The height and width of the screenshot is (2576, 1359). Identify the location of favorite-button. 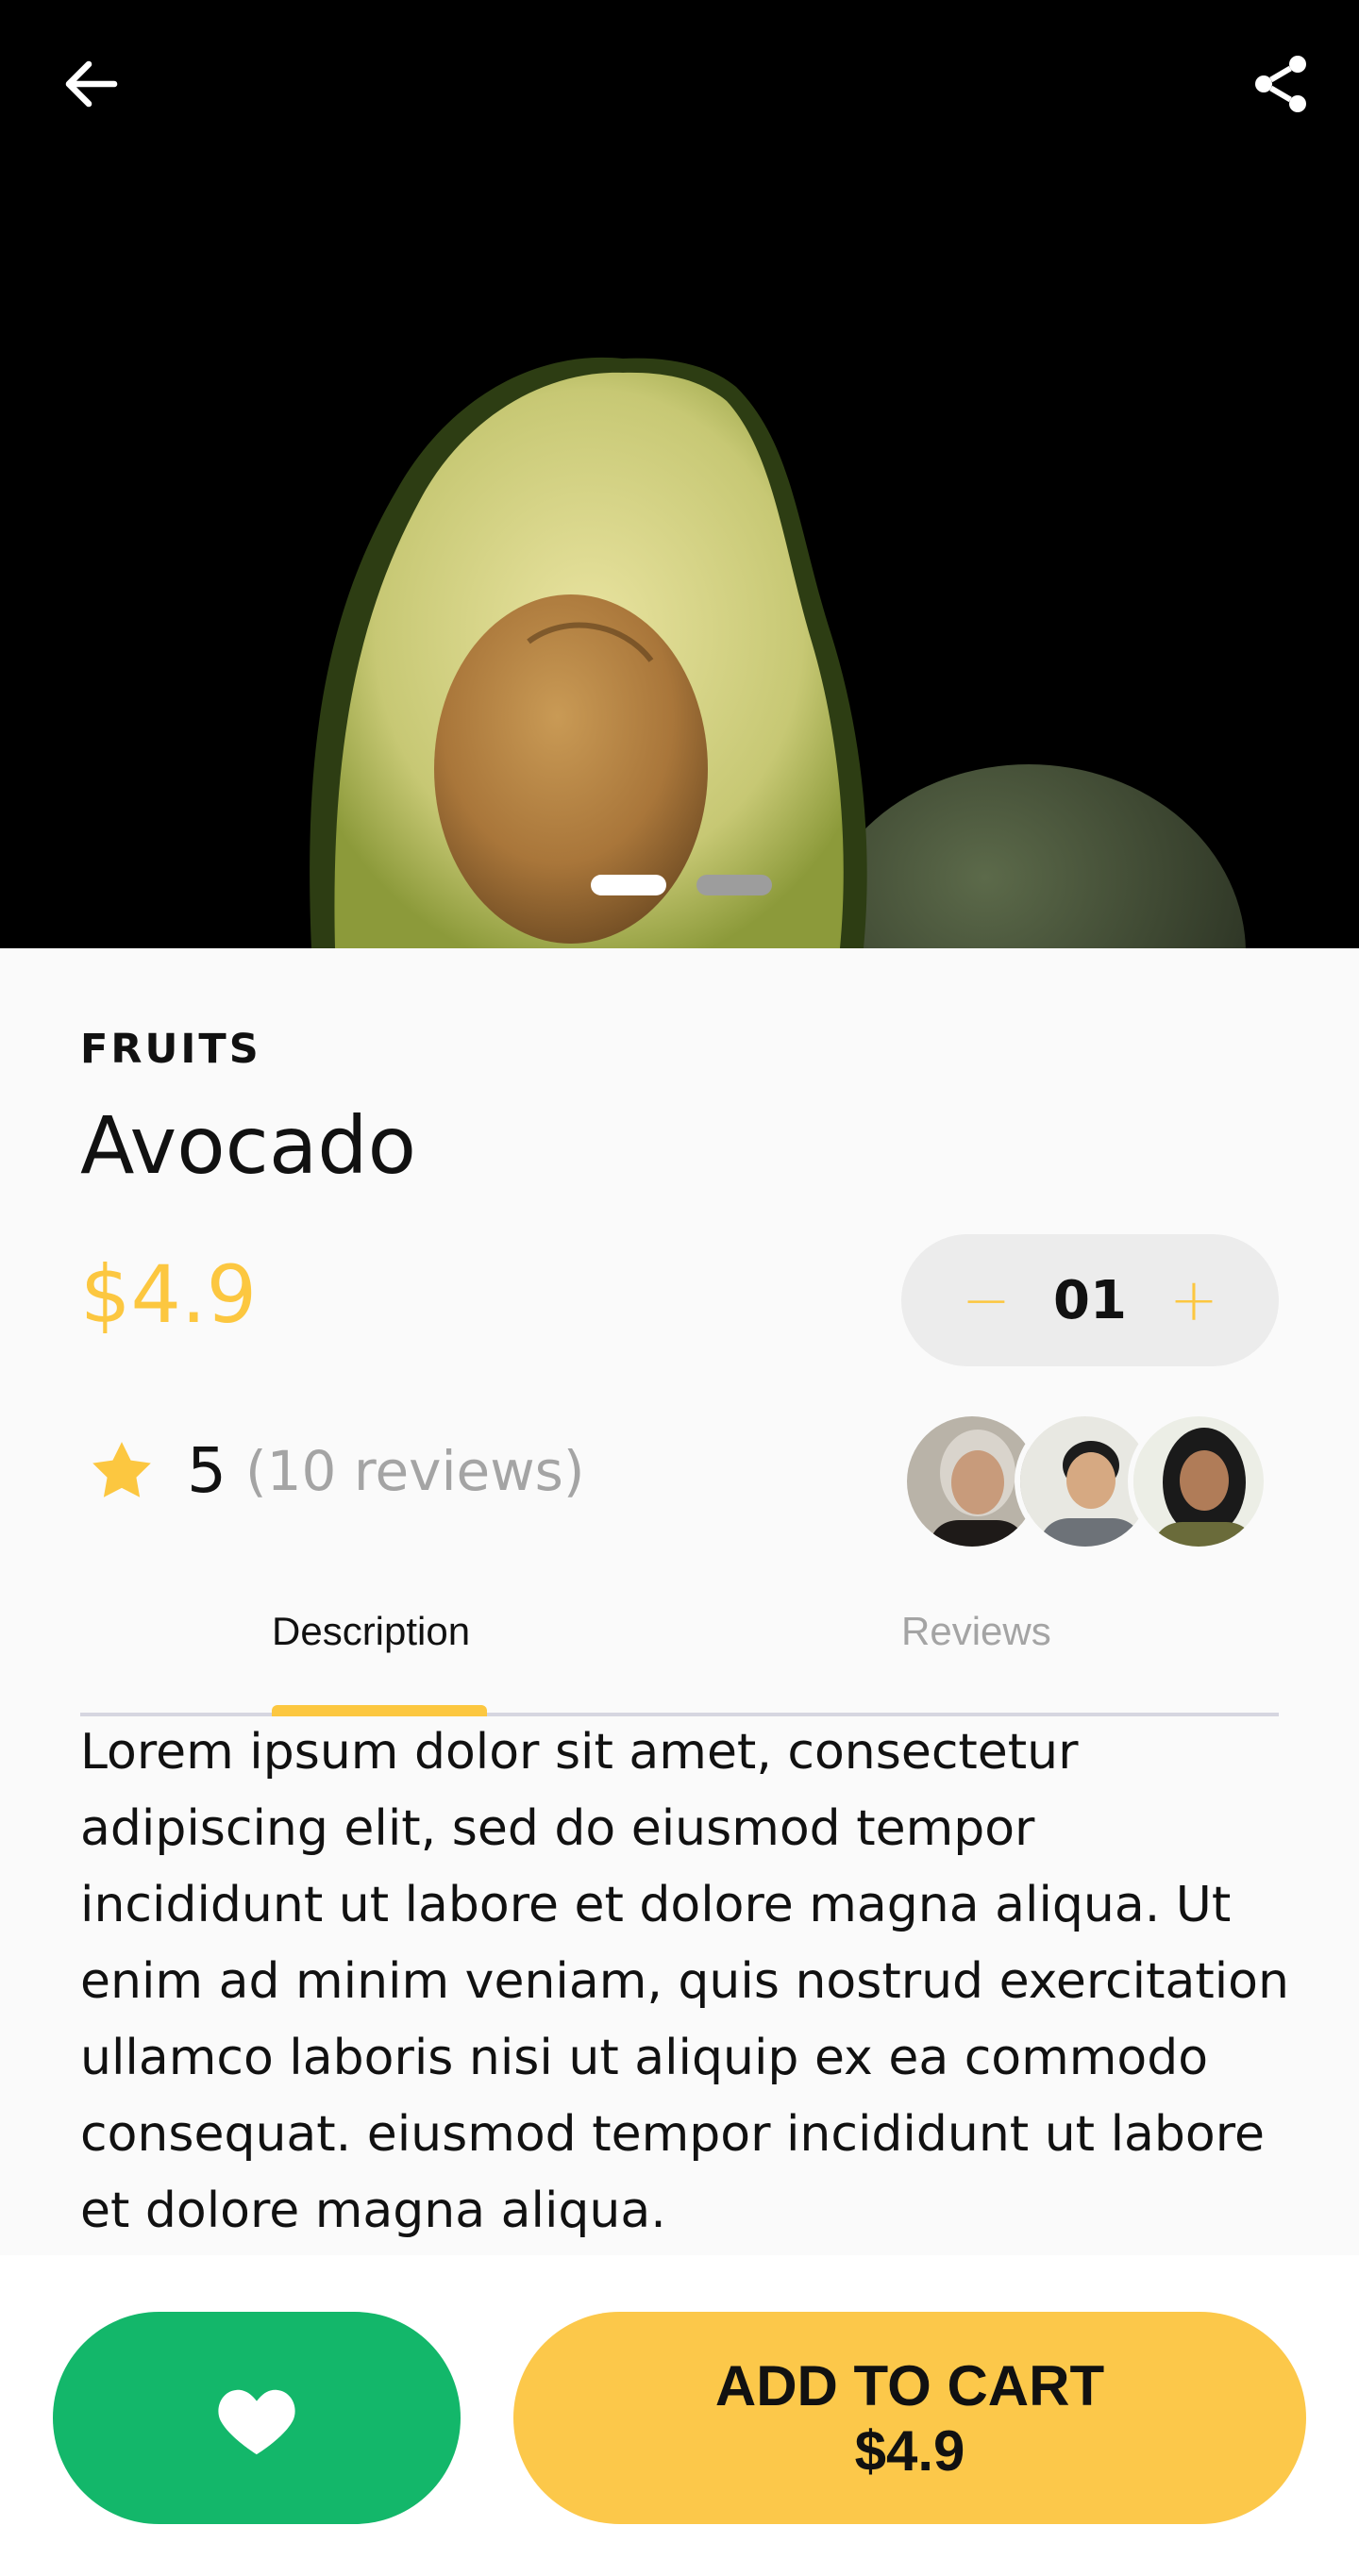
(257, 2418).